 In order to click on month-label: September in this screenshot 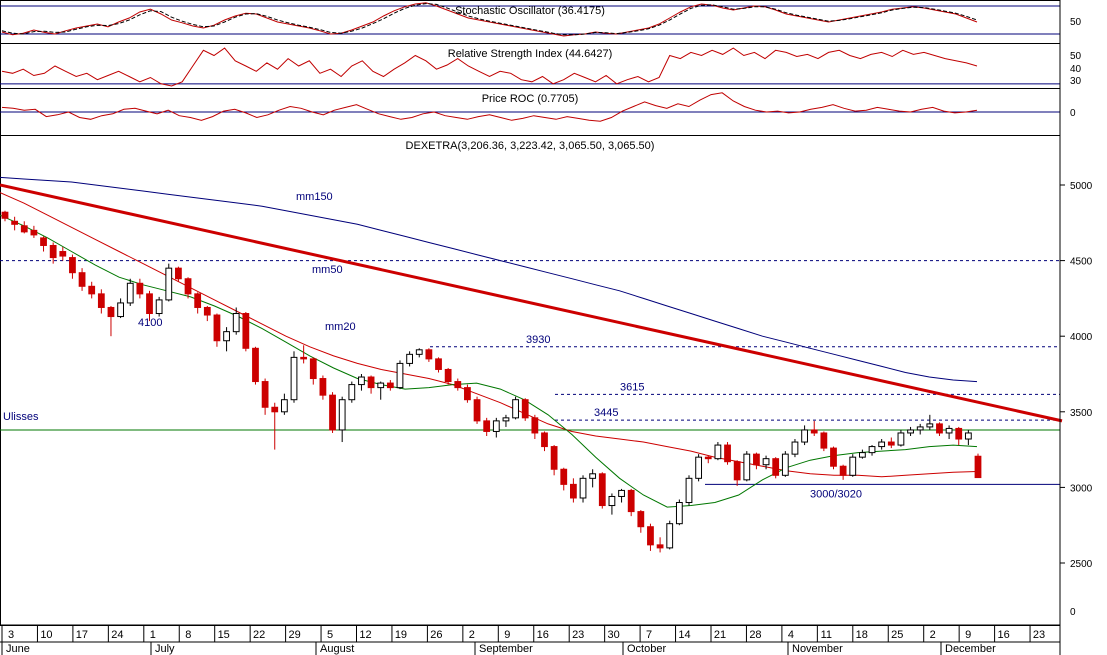, I will do `click(506, 649)`.